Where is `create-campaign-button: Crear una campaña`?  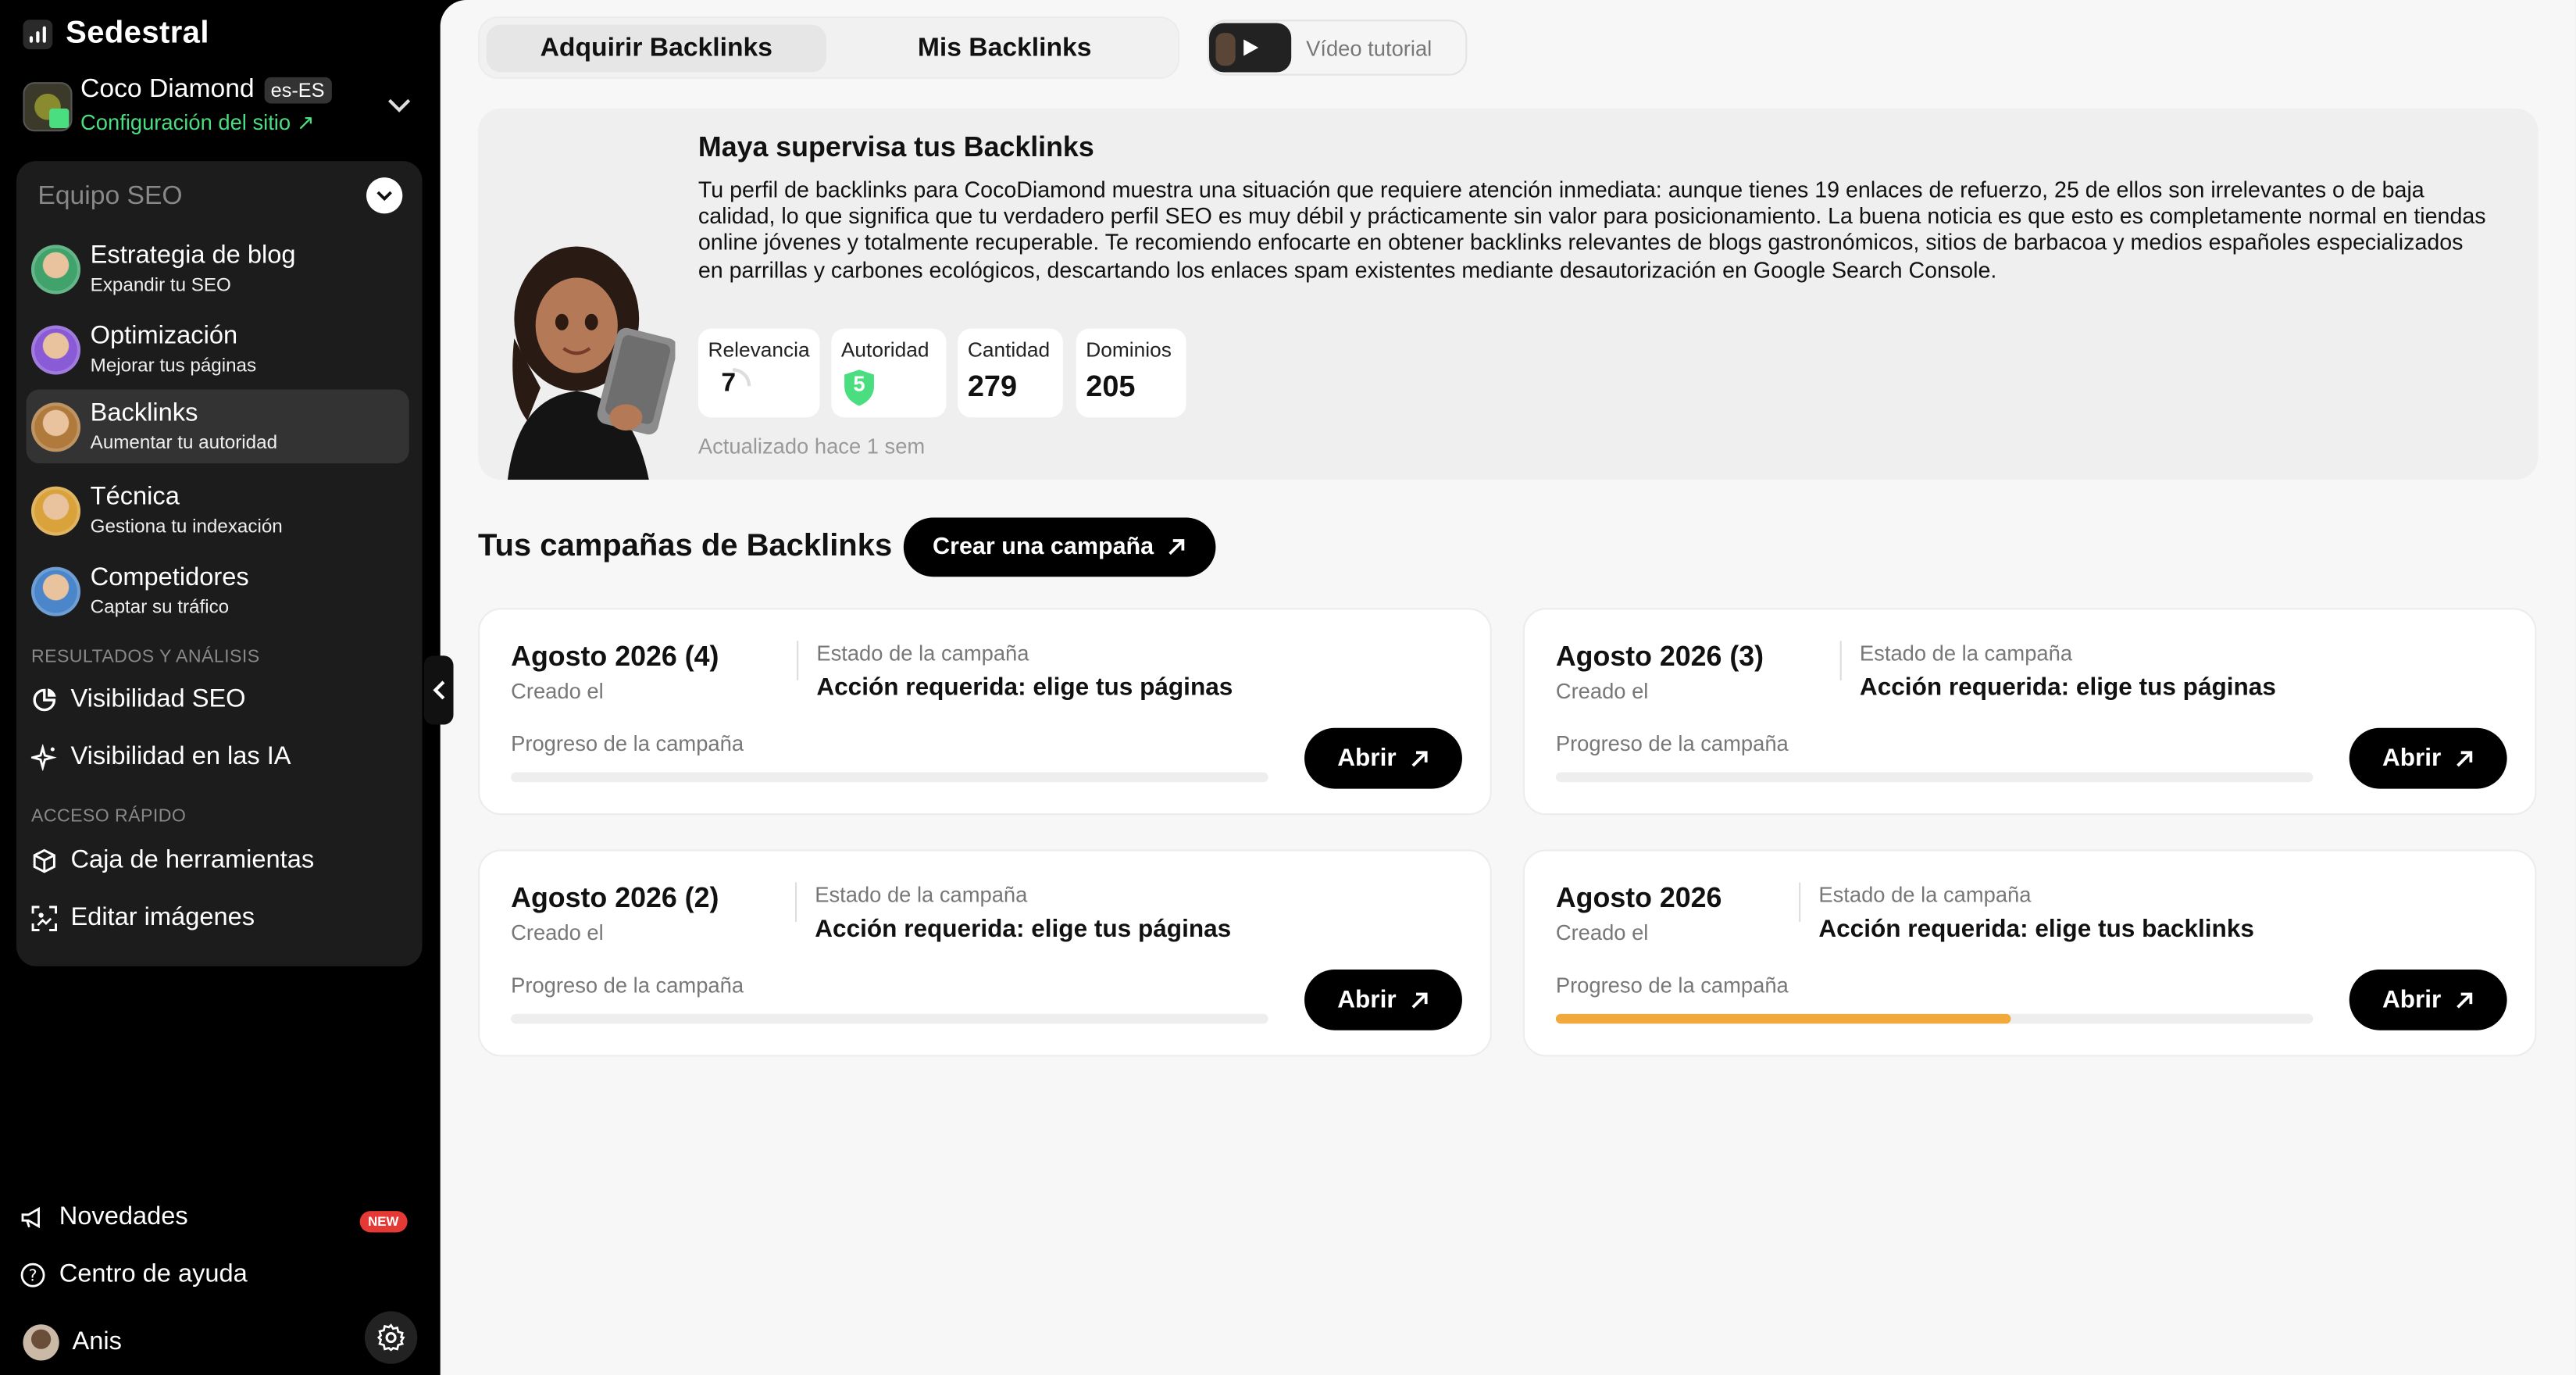 create-campaign-button: Crear una campaña is located at coordinates (1059, 547).